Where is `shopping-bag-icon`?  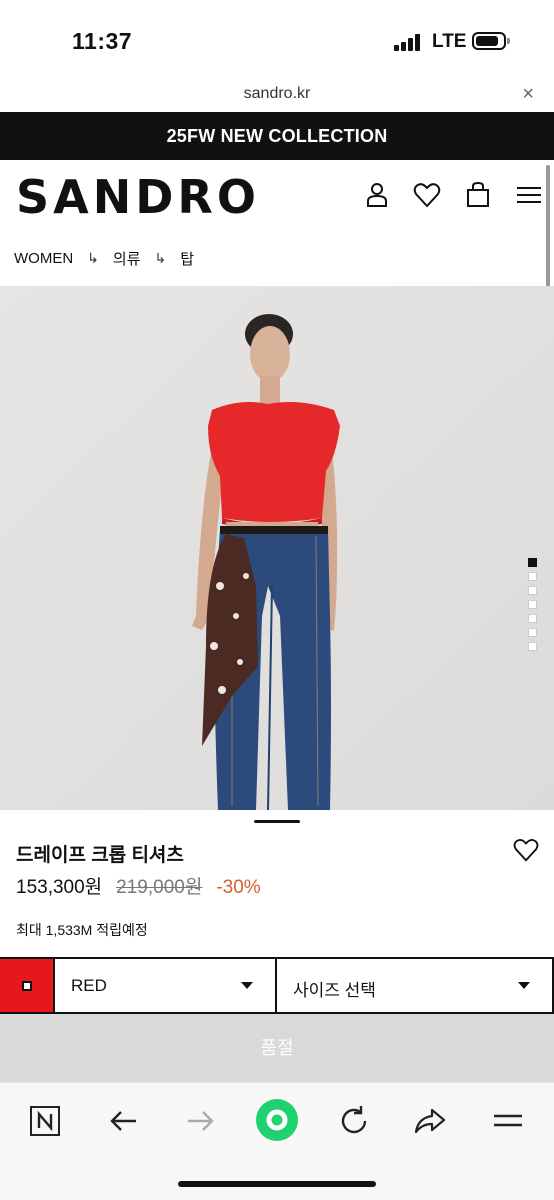 shopping-bag-icon is located at coordinates (478, 195).